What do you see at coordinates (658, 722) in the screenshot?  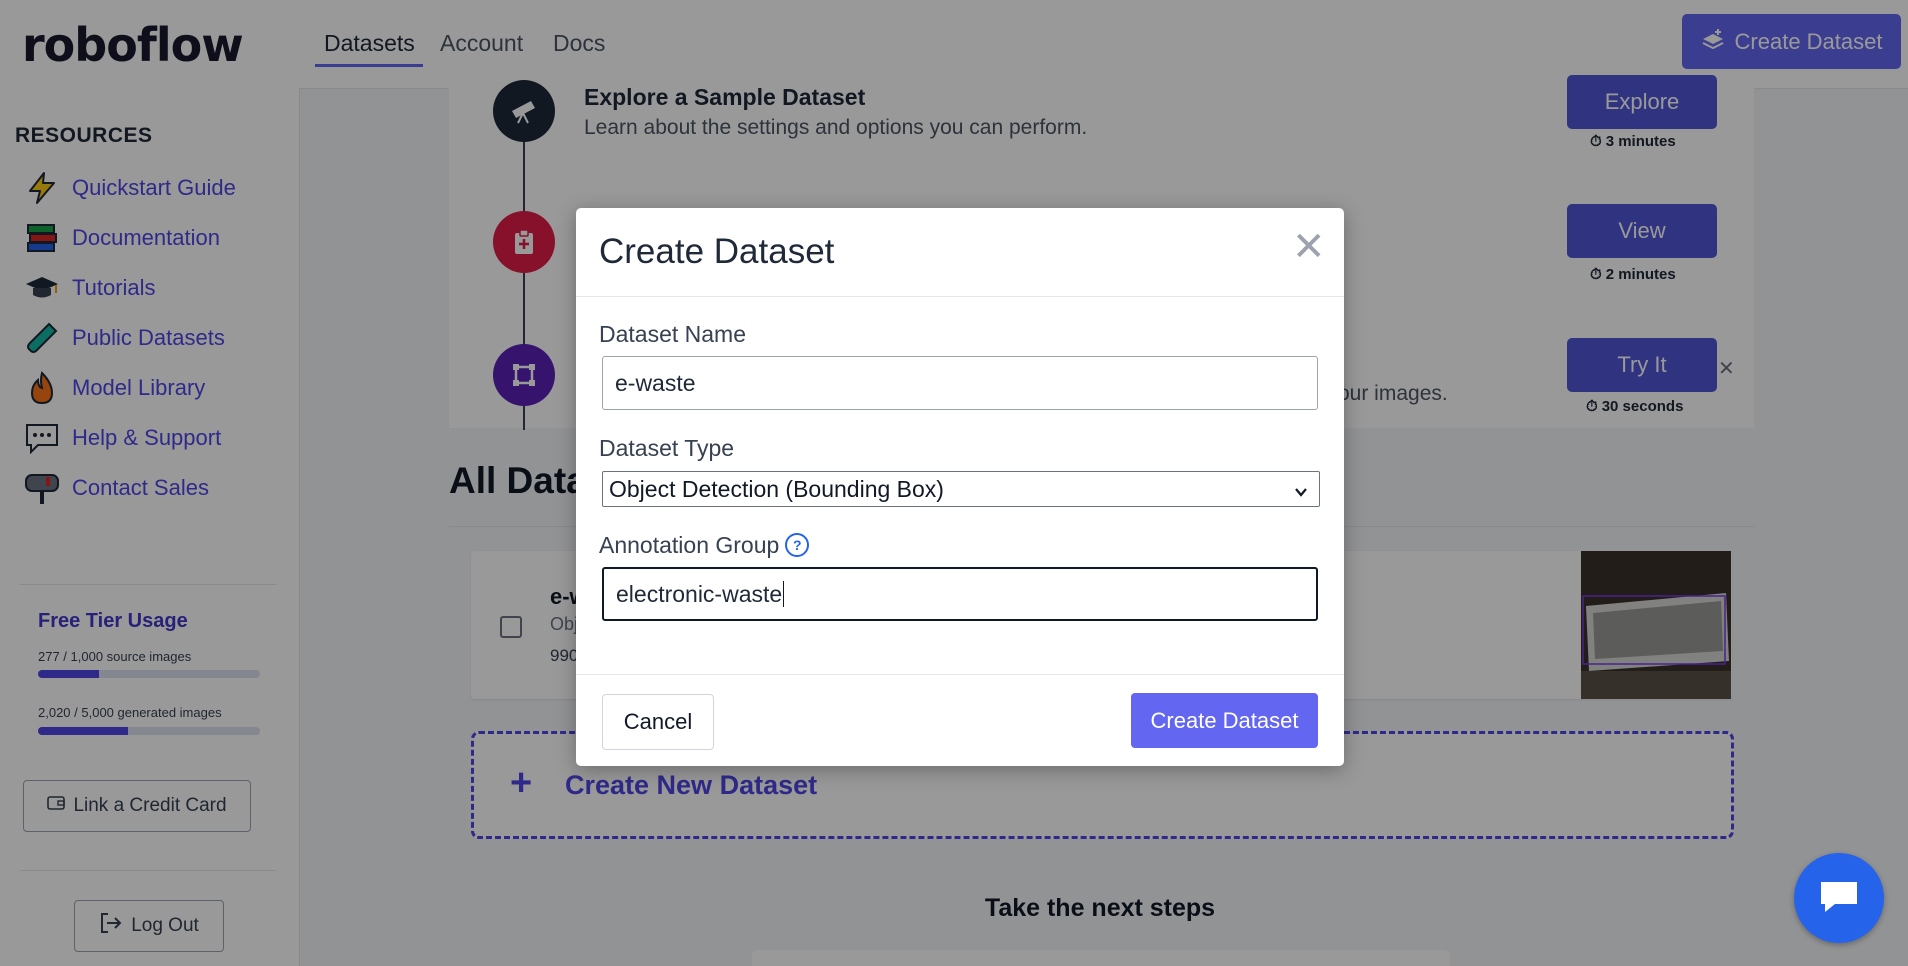 I see `cancel-button: Cancel` at bounding box center [658, 722].